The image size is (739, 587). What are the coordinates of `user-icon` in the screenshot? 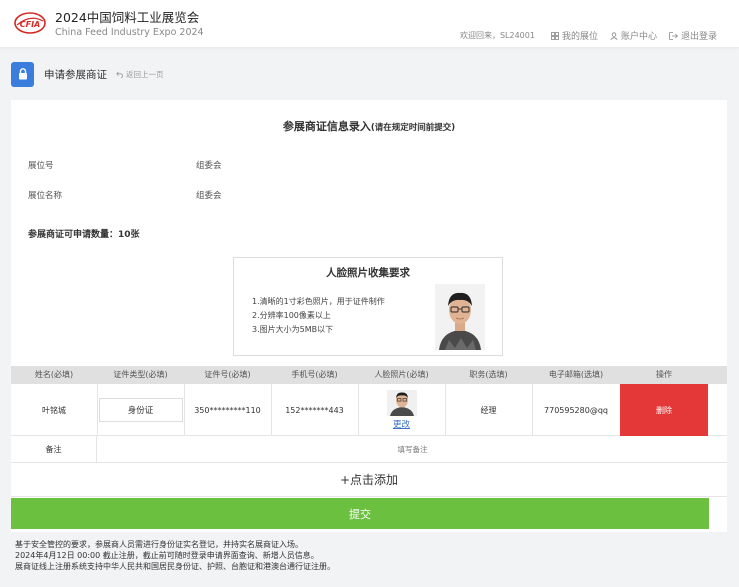 It's located at (614, 35).